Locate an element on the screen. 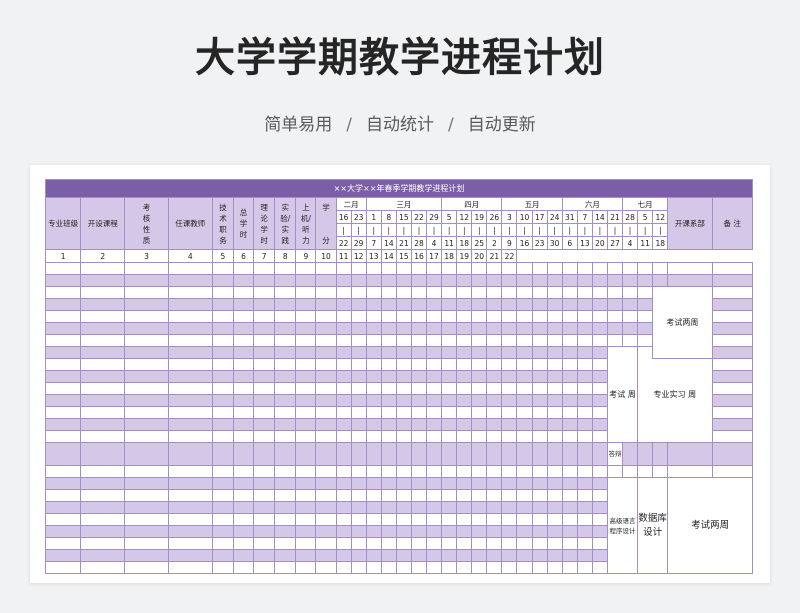  note-internship: 专业实习 周 is located at coordinates (675, 394).